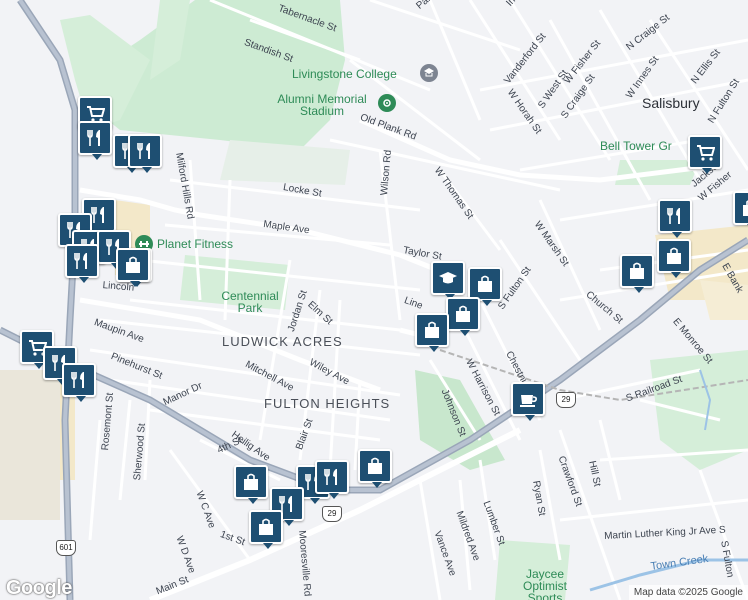 This screenshot has height=600, width=748. What do you see at coordinates (671, 103) in the screenshot?
I see `city-label: Salisbury` at bounding box center [671, 103].